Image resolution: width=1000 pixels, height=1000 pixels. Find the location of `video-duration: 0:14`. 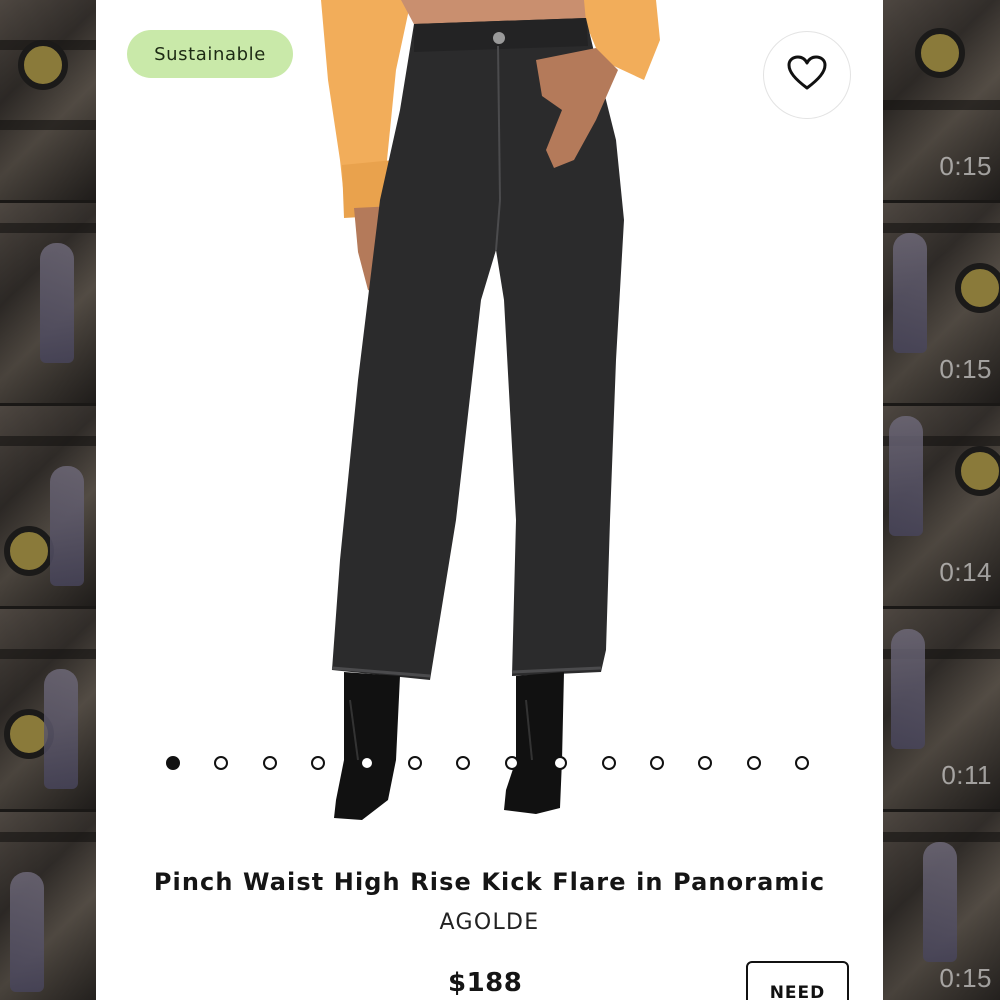

video-duration: 0:14 is located at coordinates (965, 572).